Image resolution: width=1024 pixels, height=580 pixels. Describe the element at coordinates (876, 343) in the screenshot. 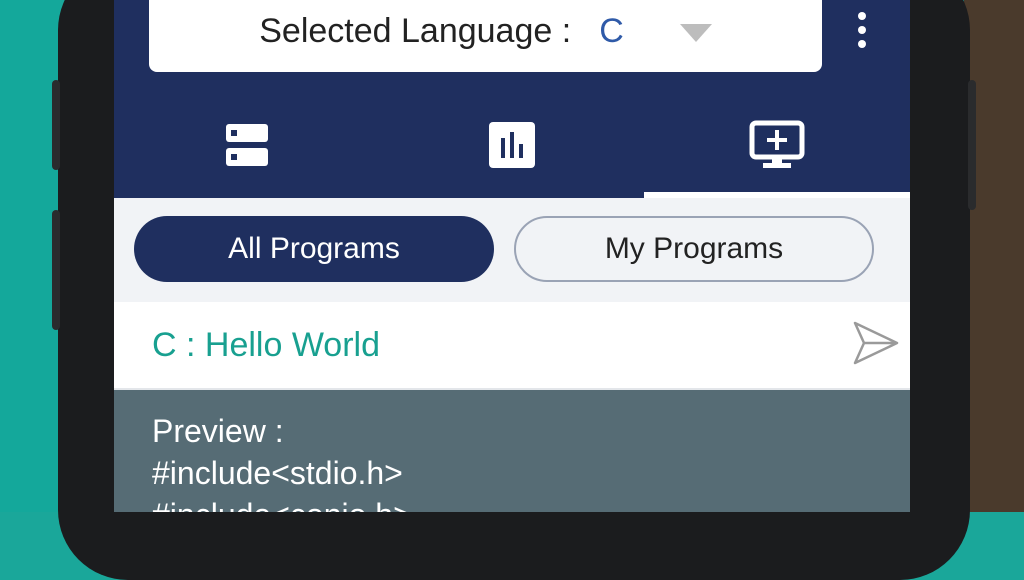

I see `send-icon` at that location.